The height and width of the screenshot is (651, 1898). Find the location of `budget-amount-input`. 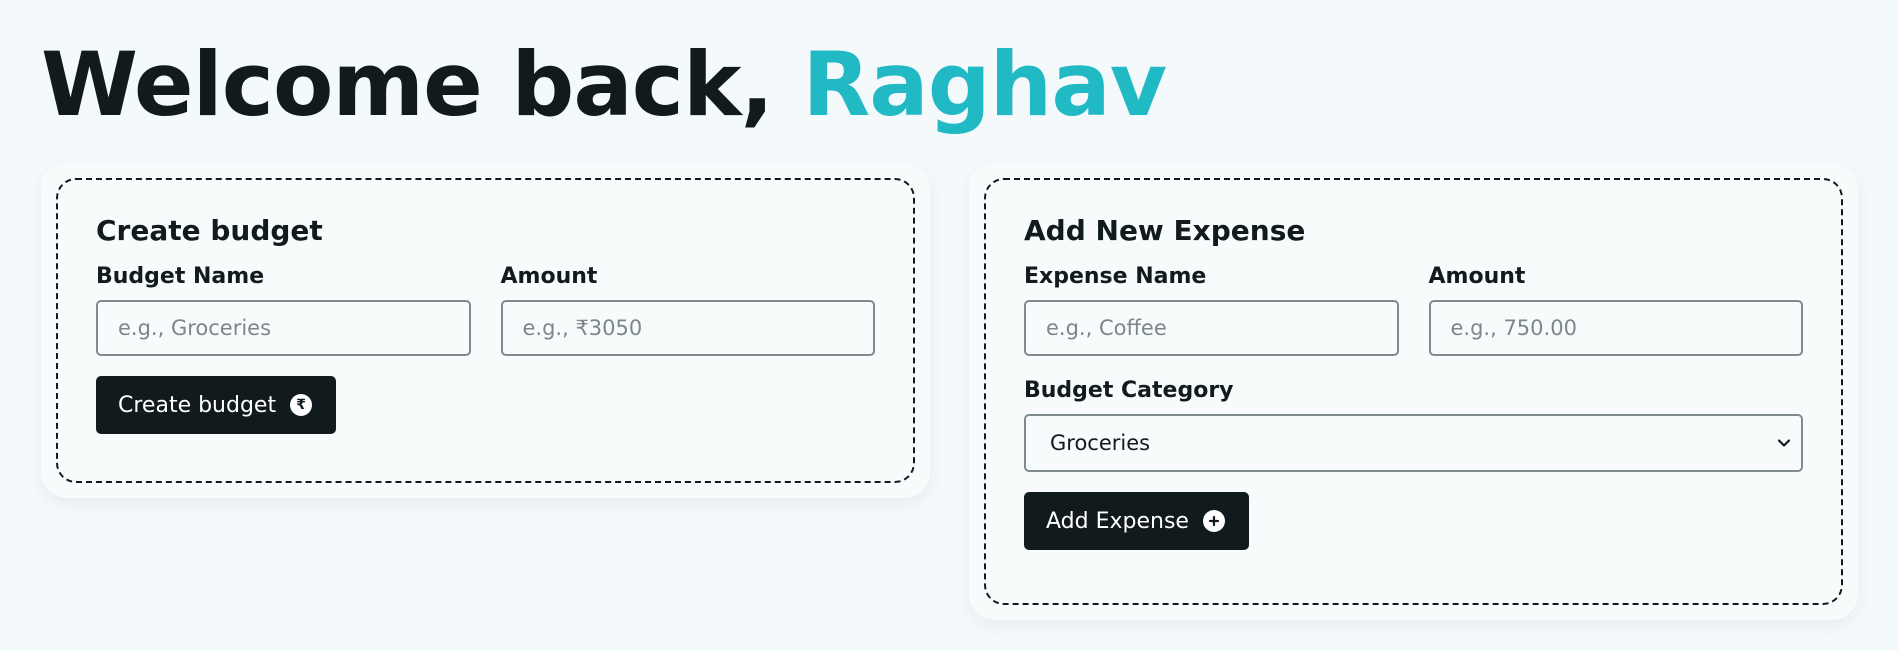

budget-amount-input is located at coordinates (687, 328).